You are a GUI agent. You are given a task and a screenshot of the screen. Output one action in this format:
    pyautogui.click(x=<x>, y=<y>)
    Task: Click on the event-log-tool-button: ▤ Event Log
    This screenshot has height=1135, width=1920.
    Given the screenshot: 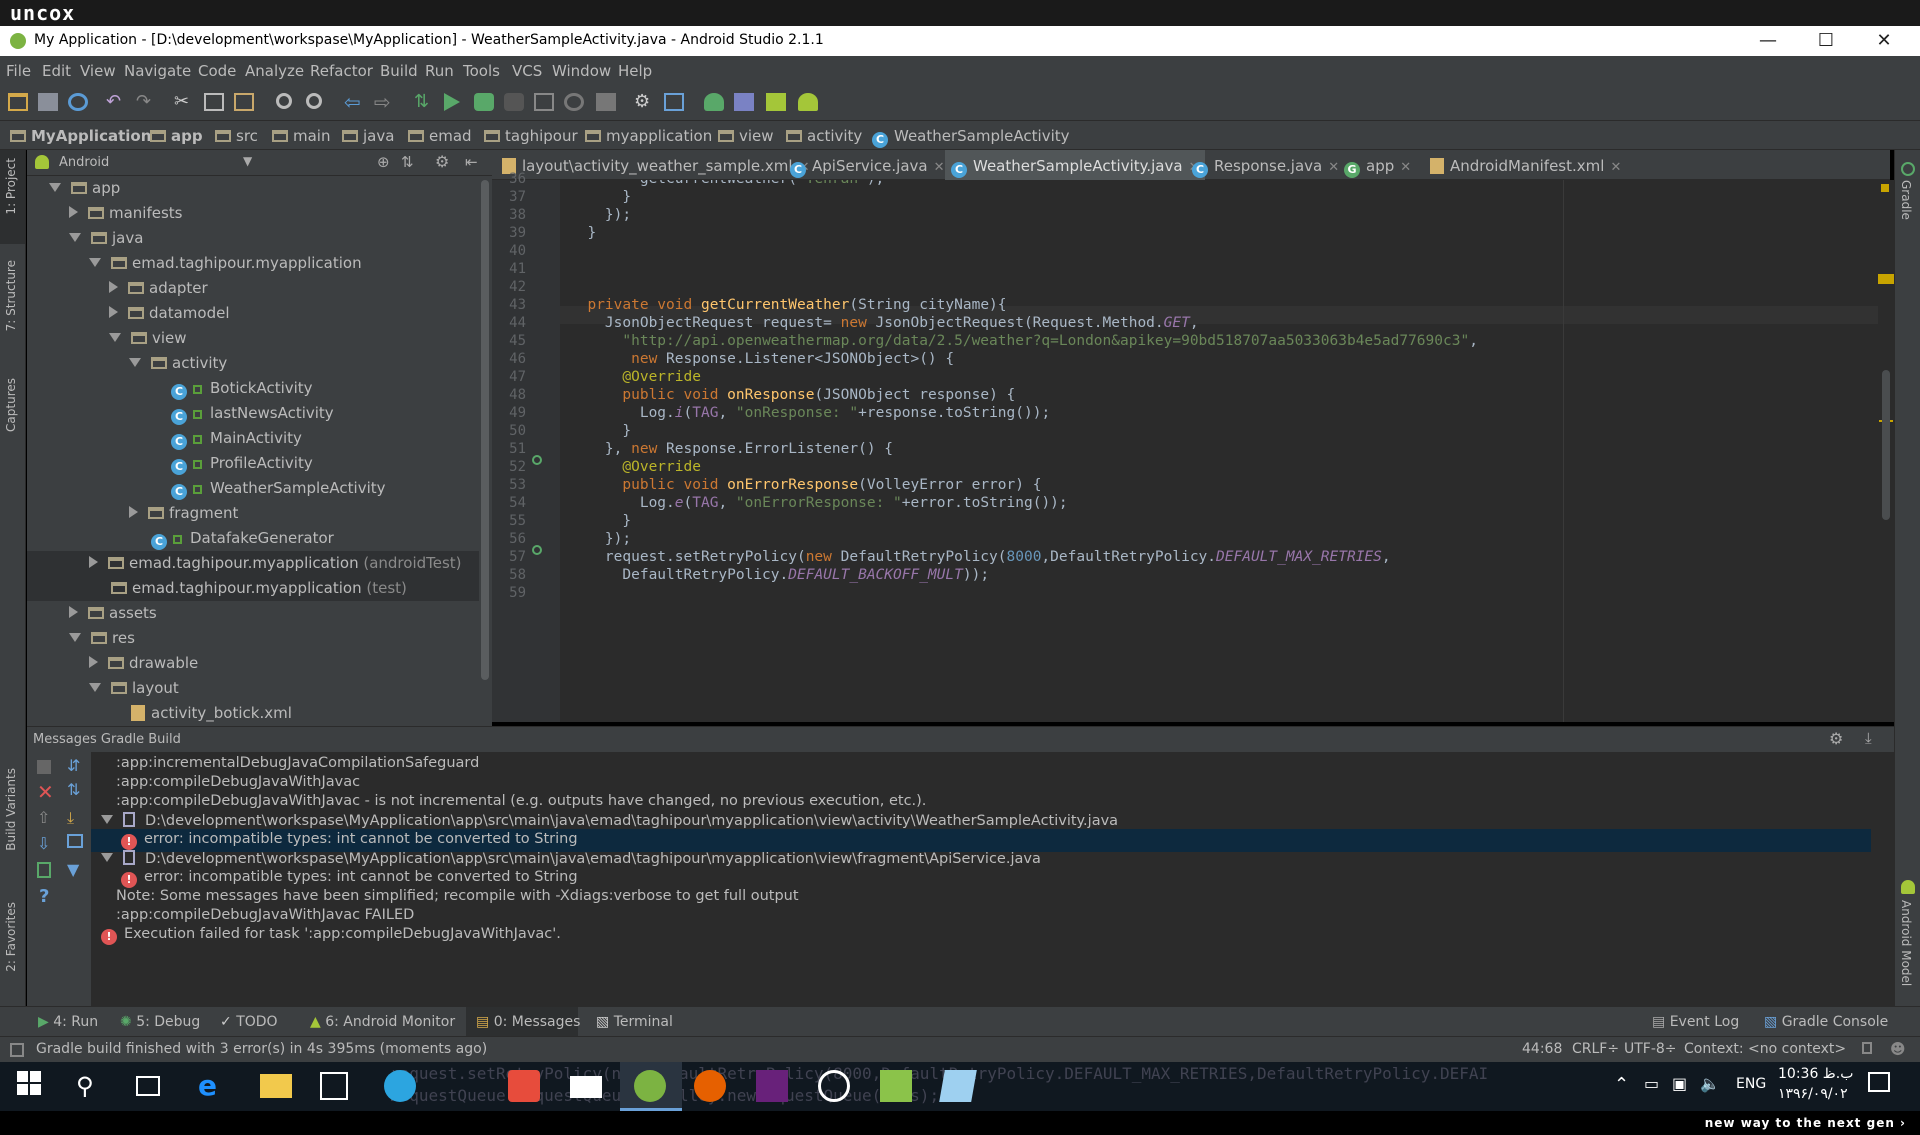 What is the action you would take?
    pyautogui.click(x=1695, y=1022)
    